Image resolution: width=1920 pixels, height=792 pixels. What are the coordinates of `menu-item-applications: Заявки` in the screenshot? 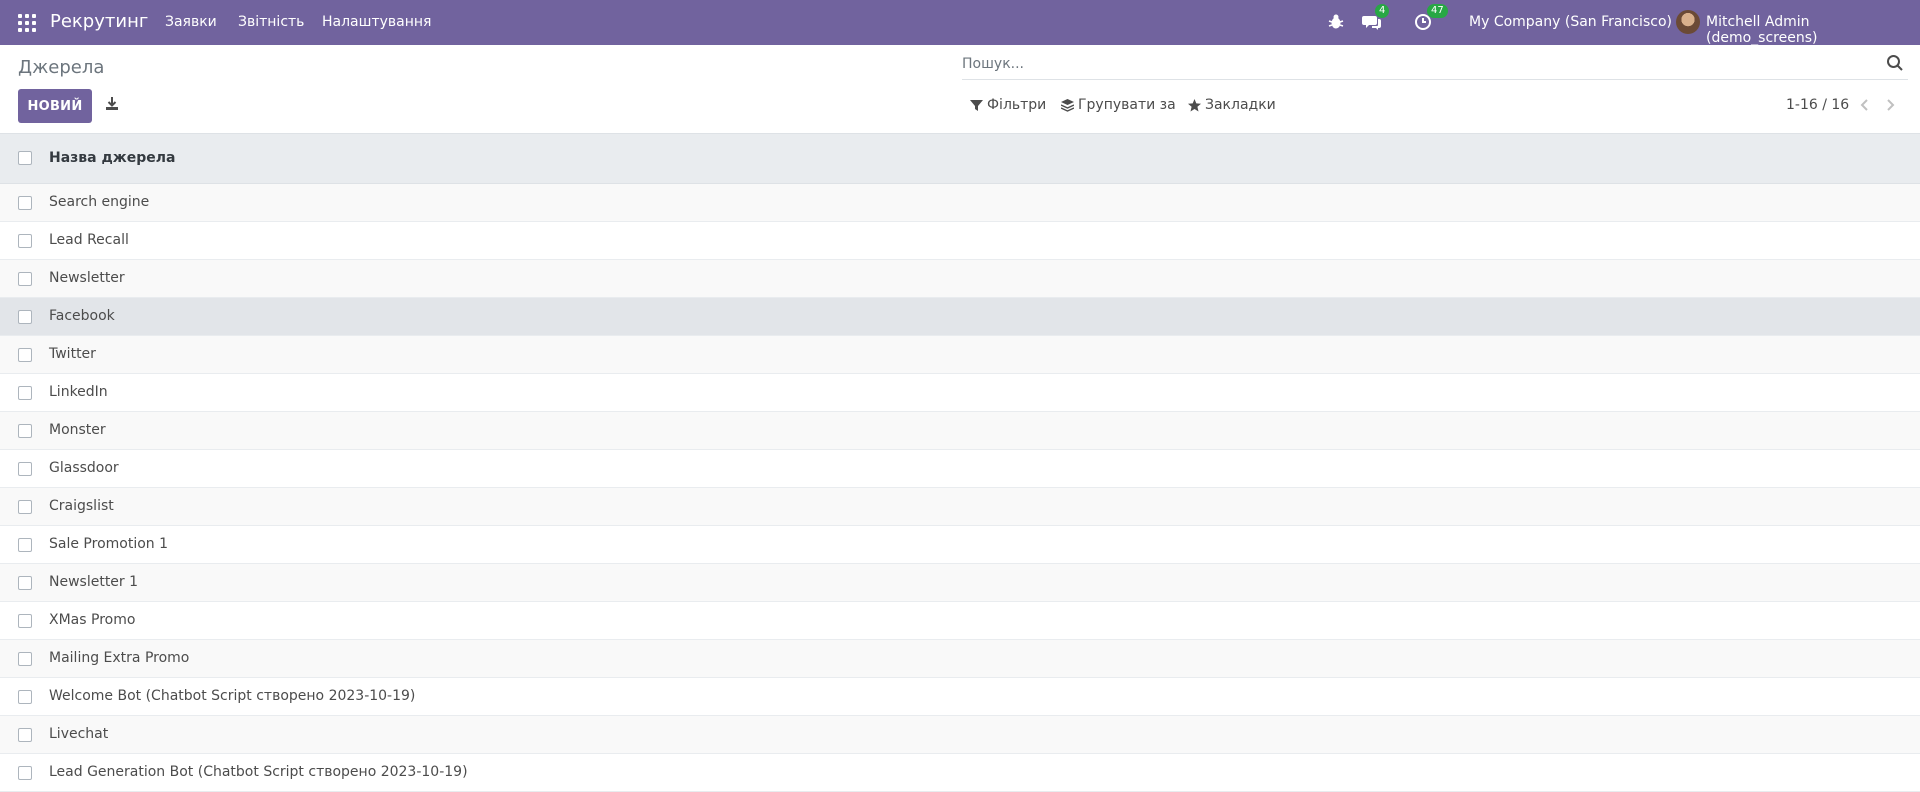 It's located at (191, 22).